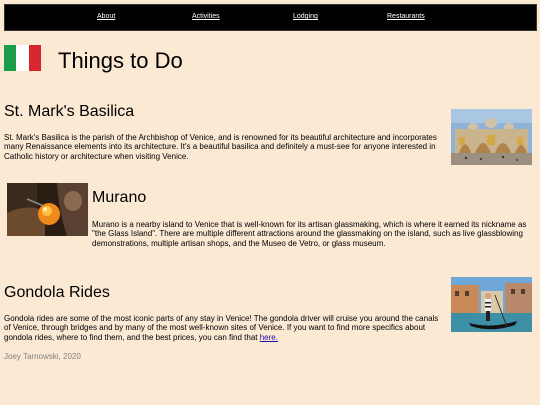 Image resolution: width=540 pixels, height=405 pixels. What do you see at coordinates (22, 58) in the screenshot?
I see `italian-flag-icon` at bounding box center [22, 58].